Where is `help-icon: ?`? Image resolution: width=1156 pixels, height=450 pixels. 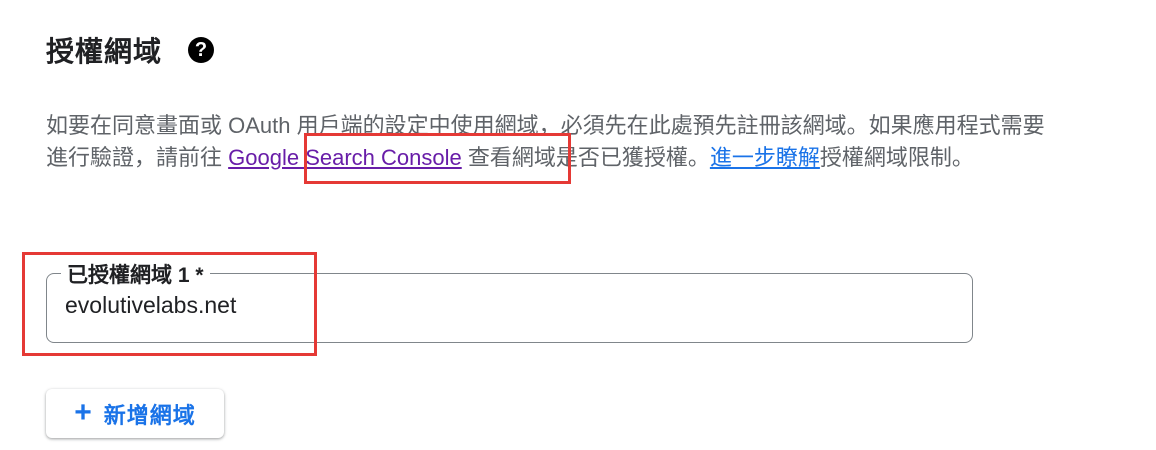
help-icon: ? is located at coordinates (201, 50).